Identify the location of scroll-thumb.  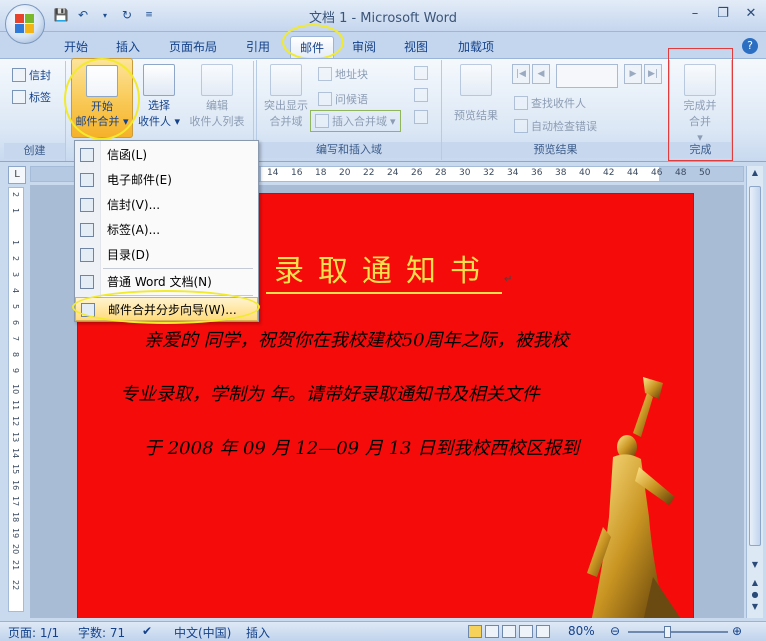
(755, 366).